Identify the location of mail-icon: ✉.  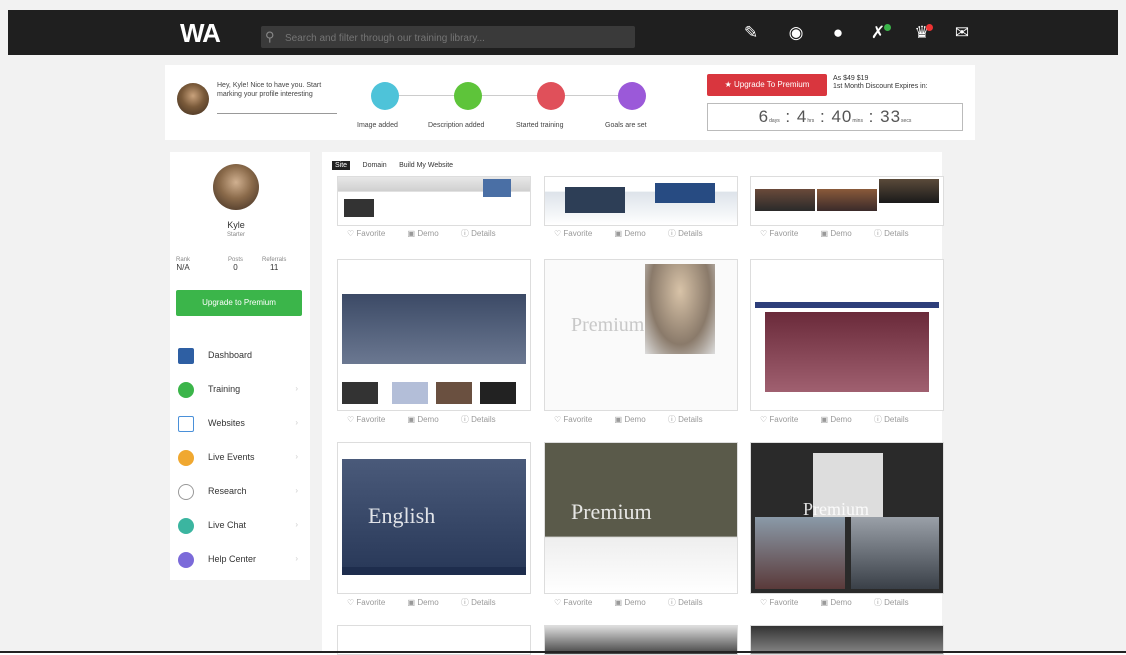
(962, 33).